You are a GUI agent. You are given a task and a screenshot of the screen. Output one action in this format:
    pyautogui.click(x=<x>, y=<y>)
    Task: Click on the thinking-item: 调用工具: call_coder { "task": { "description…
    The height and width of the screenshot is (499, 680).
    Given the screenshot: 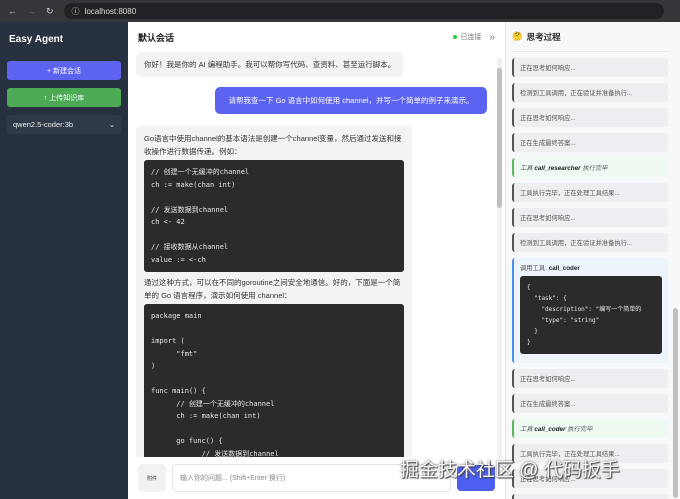 What is the action you would take?
    pyautogui.click(x=590, y=310)
    